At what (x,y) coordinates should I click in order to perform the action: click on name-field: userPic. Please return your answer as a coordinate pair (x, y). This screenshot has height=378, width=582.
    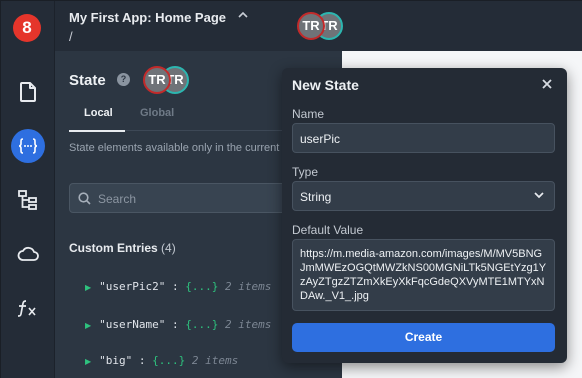
    Looking at the image, I should click on (423, 138).